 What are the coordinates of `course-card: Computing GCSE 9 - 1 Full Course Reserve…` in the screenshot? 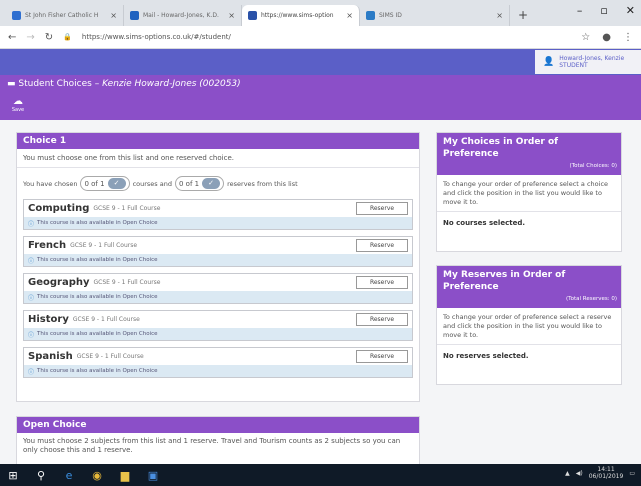 It's located at (218, 214).